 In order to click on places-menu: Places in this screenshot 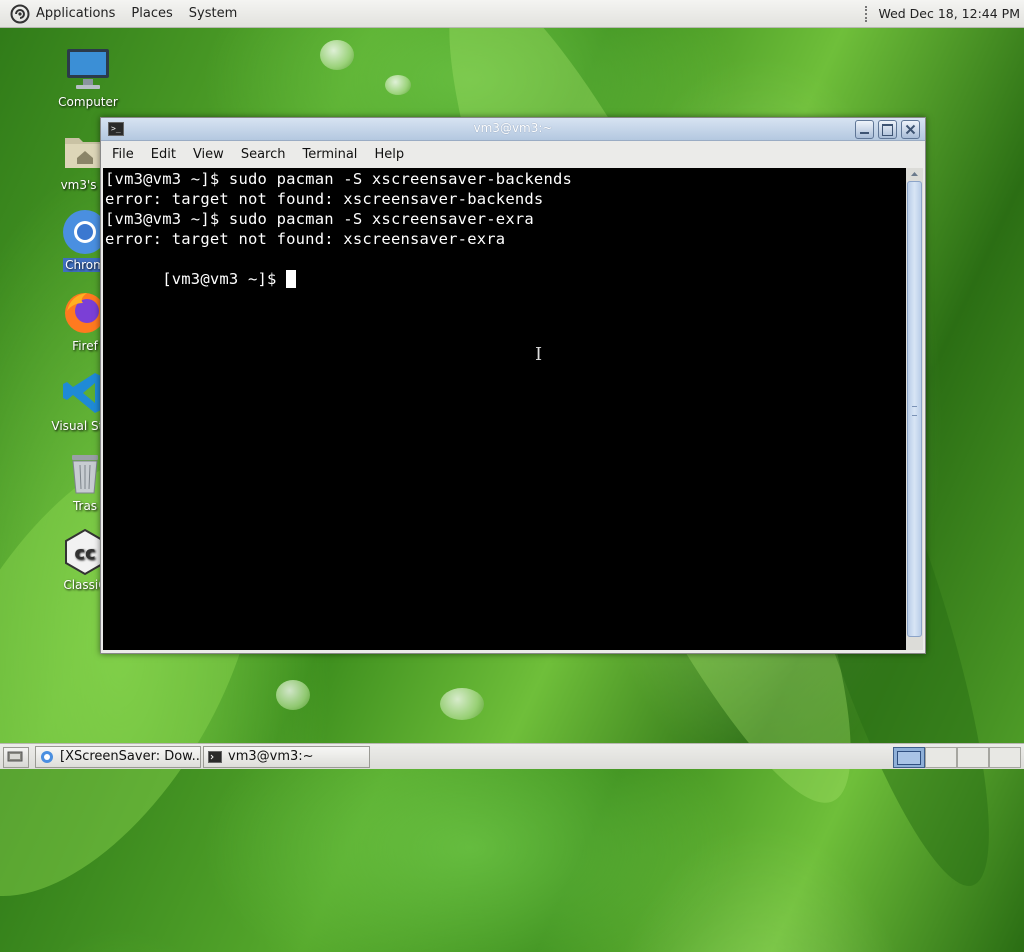, I will do `click(151, 13)`.